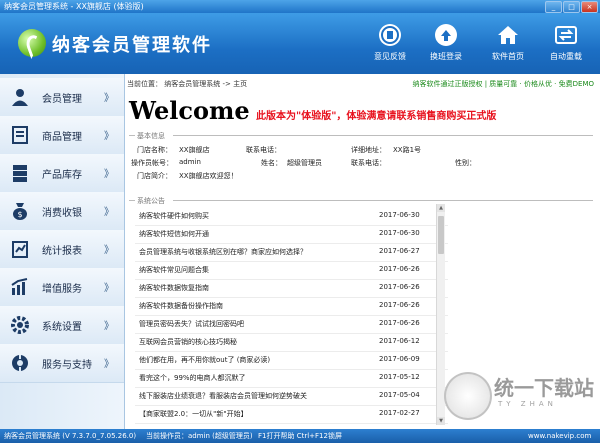 The image size is (600, 443). I want to click on name-value: 超级管理员, so click(304, 163).